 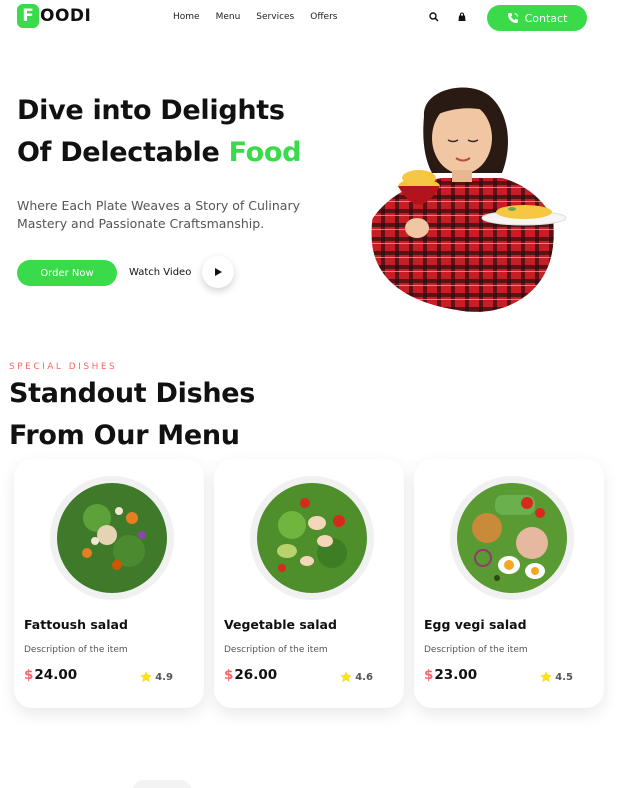 What do you see at coordinates (280, 624) in the screenshot?
I see `dish-name: Vegetable salad` at bounding box center [280, 624].